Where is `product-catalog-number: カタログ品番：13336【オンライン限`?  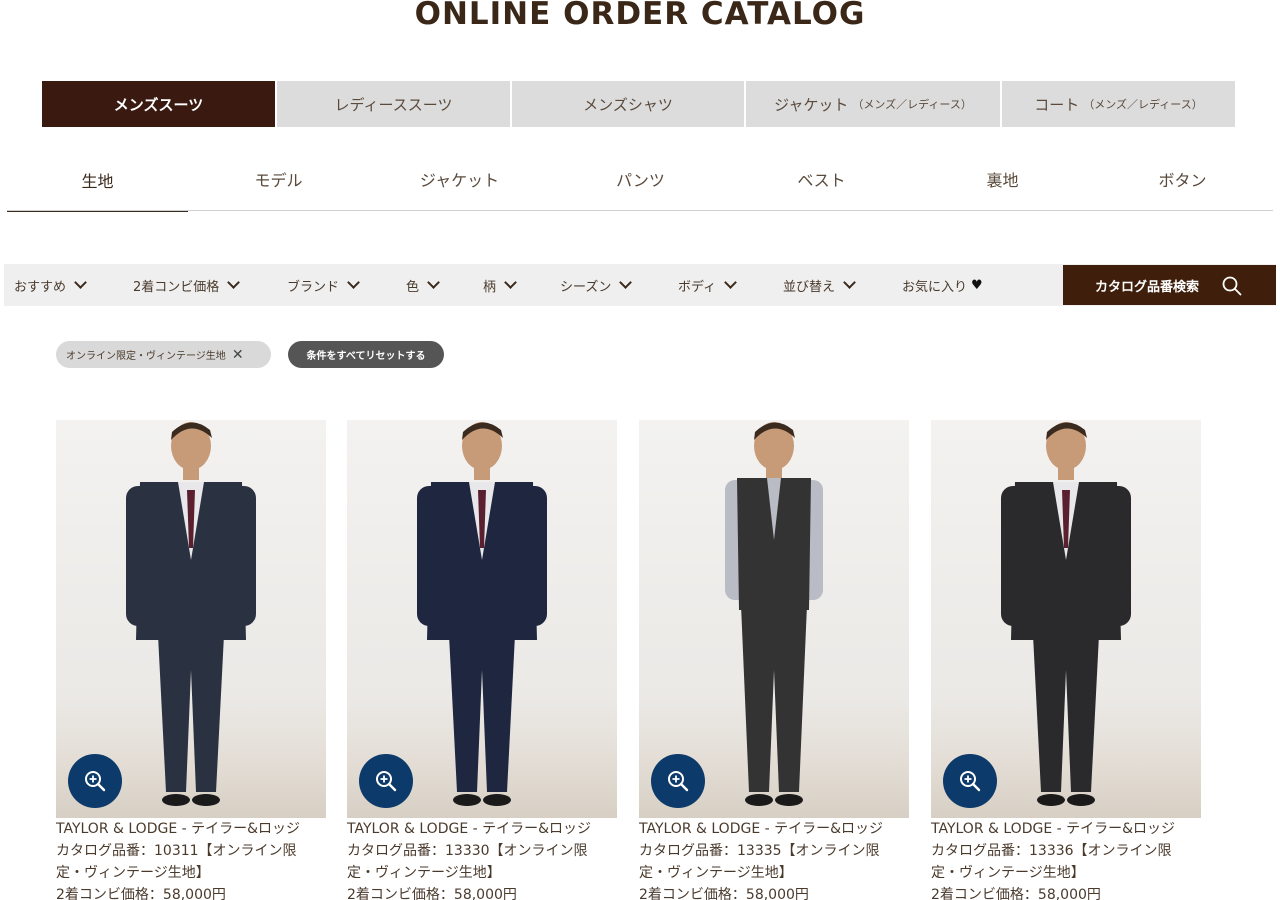 product-catalog-number: カタログ品番：13336【オンライン限 is located at coordinates (1051, 851).